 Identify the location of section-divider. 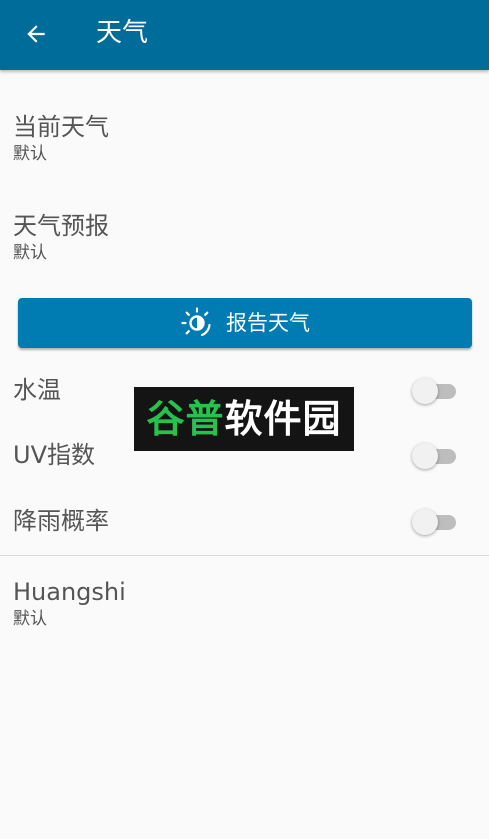
(244, 555).